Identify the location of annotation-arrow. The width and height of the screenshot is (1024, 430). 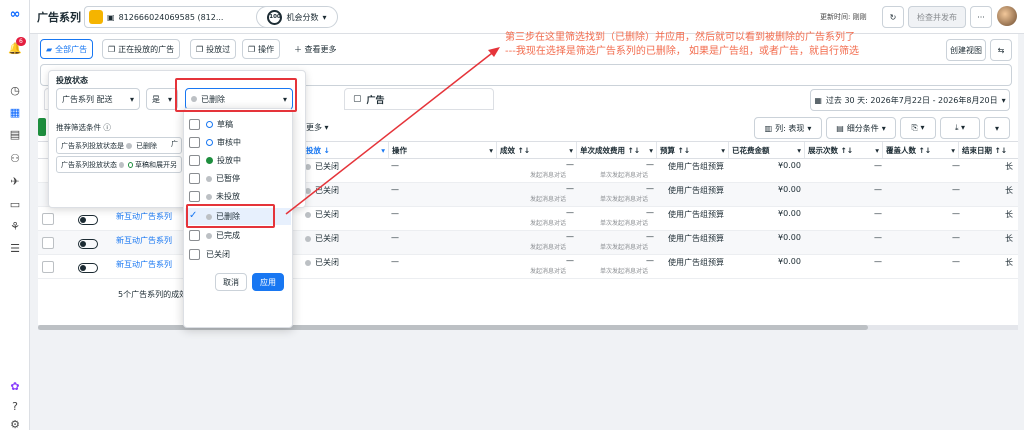
(392, 131).